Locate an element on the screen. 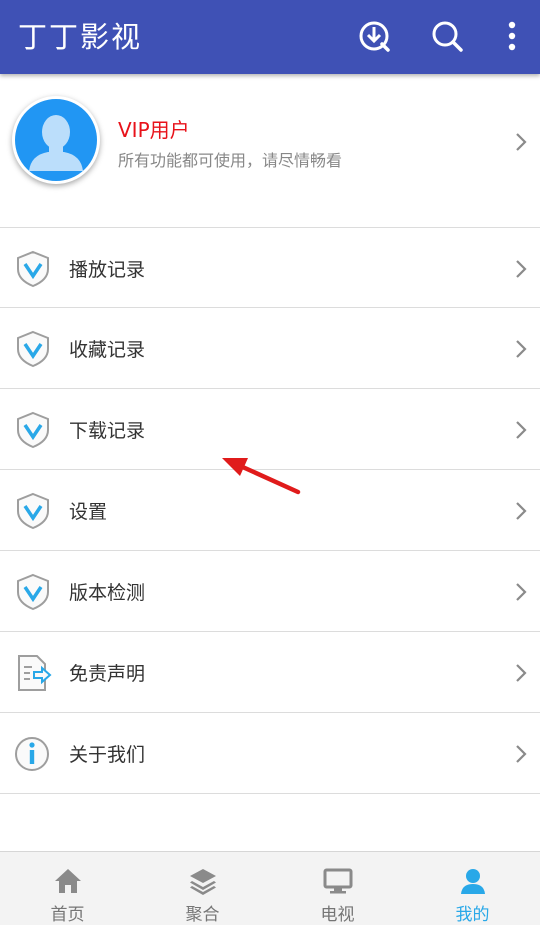 This screenshot has width=540, height=925. menu-item-label: 收藏记录 is located at coordinates (107, 350).